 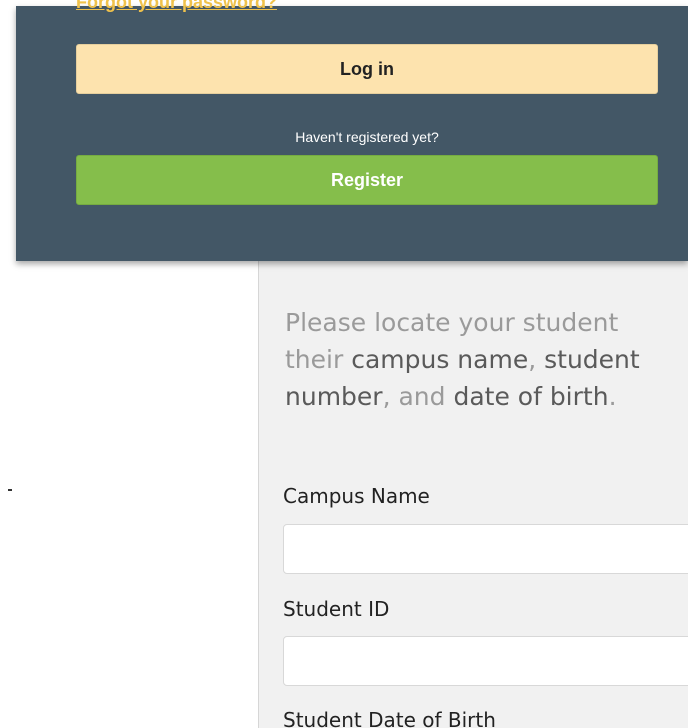 What do you see at coordinates (176, 6) in the screenshot?
I see `forgot-password-link: Forgot your password?` at bounding box center [176, 6].